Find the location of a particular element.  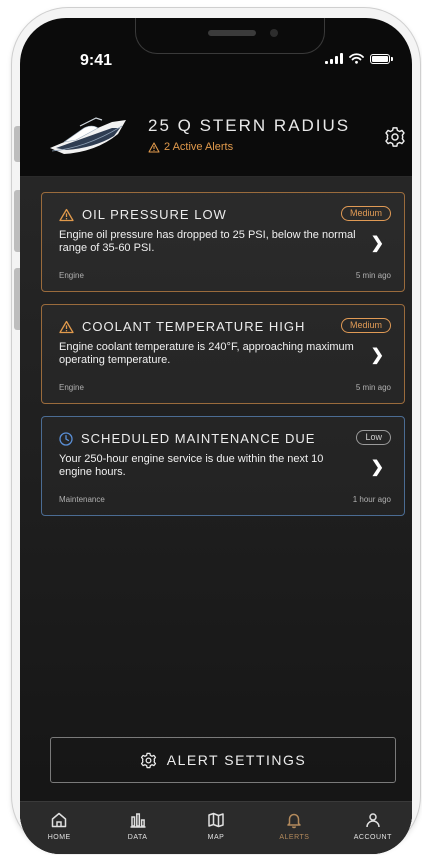

home-icon is located at coordinates (59, 820).